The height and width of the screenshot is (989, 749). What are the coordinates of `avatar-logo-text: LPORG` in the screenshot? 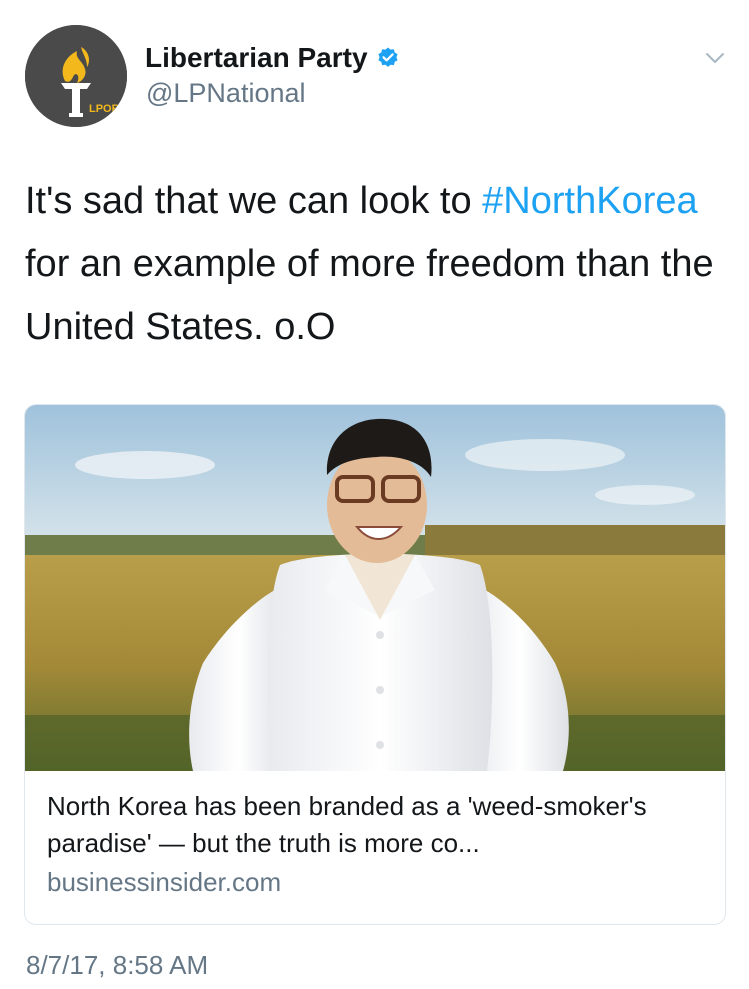 It's located at (108, 109).